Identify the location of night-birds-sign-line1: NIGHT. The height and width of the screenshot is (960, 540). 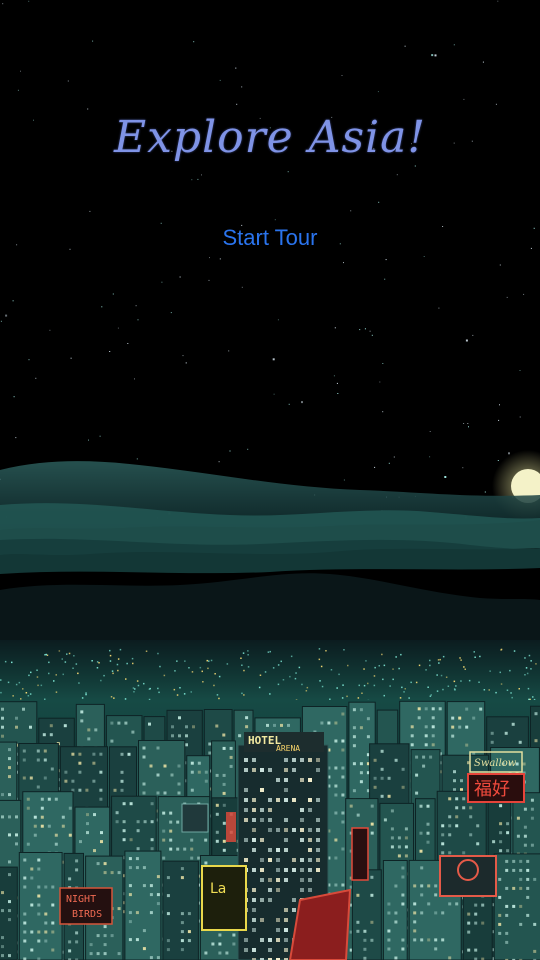
(81, 899).